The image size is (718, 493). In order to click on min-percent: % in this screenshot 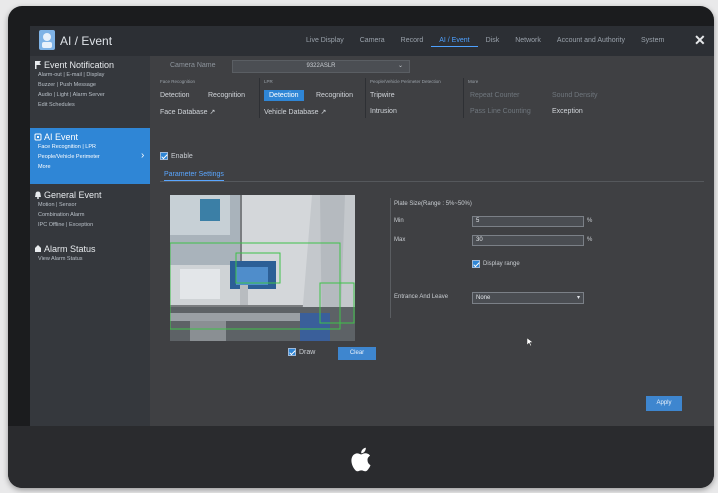, I will do `click(590, 221)`.